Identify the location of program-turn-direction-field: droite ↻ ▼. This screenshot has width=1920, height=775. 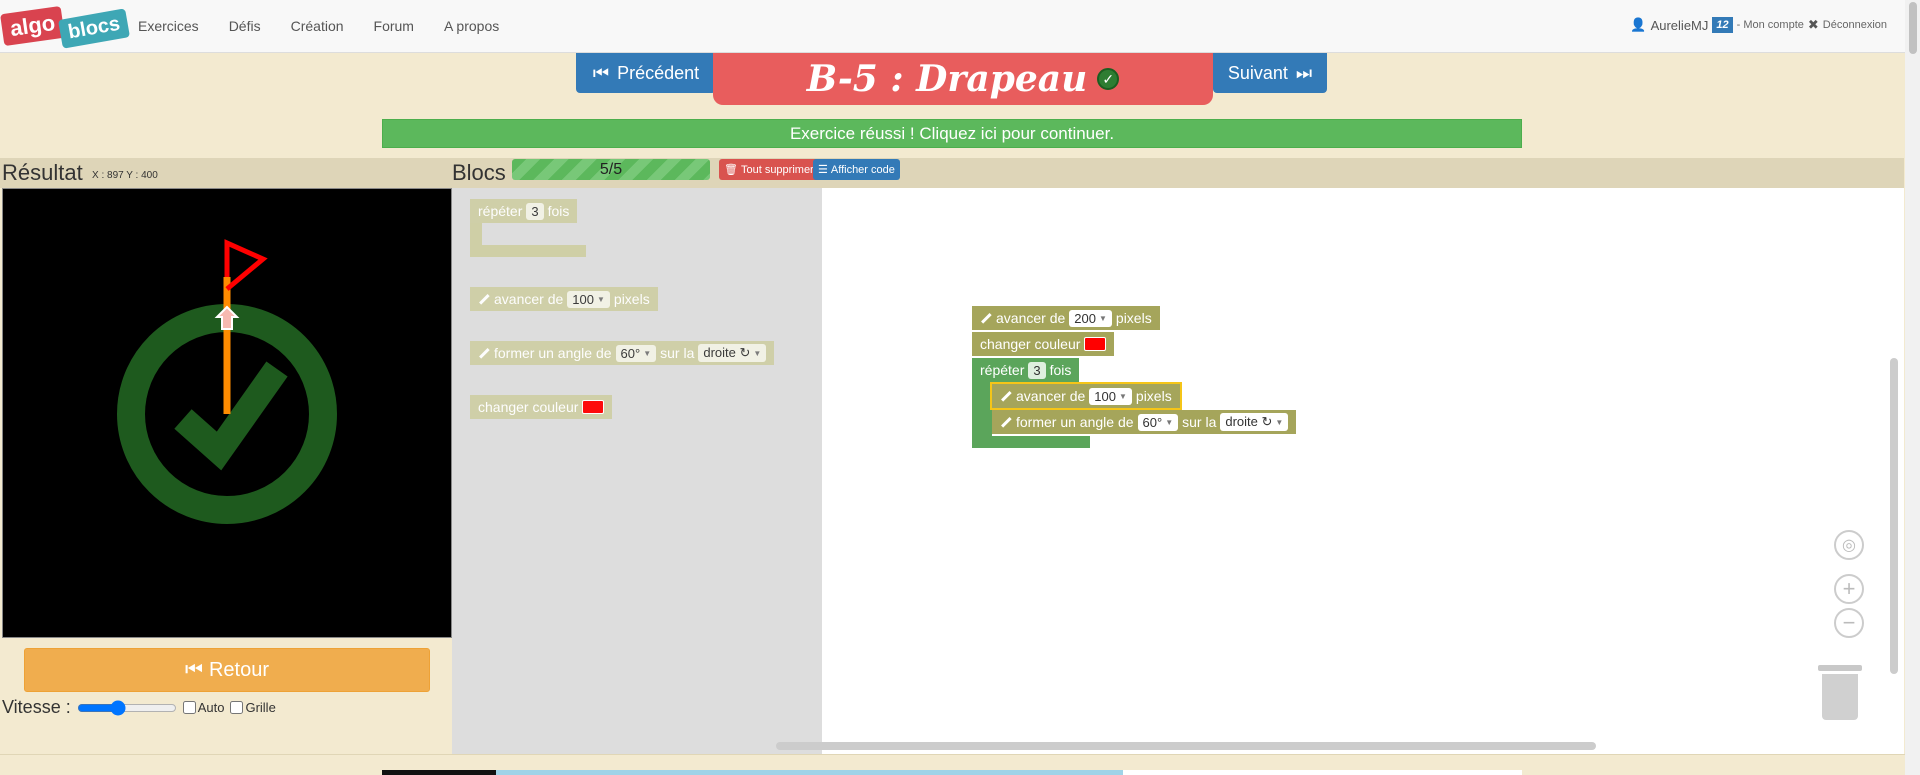
(1254, 422).